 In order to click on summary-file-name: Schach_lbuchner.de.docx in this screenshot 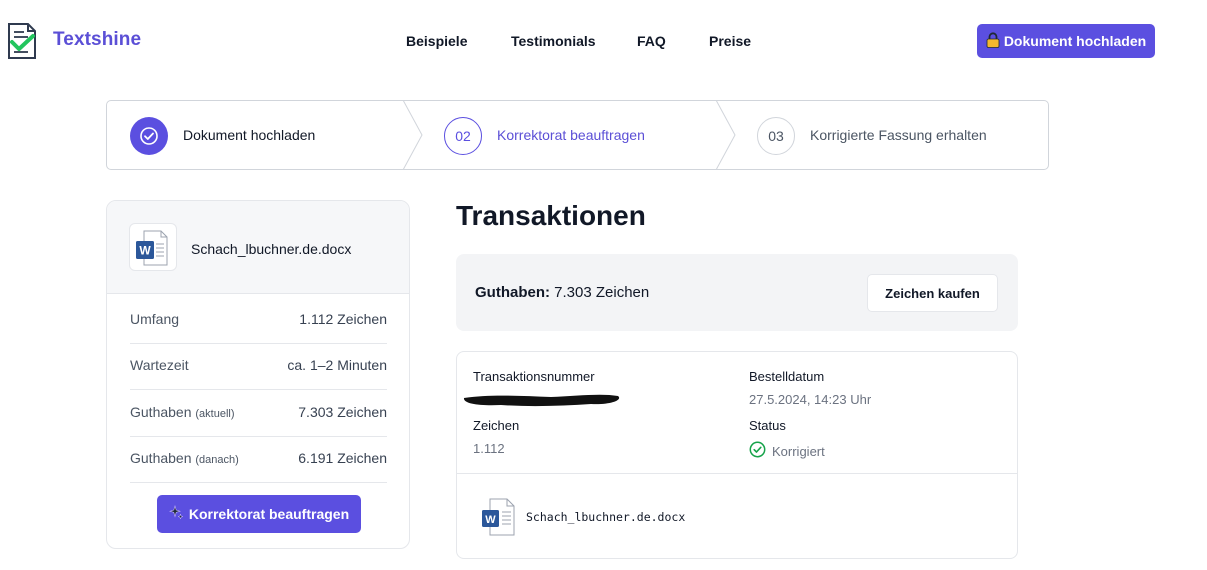, I will do `click(271, 249)`.